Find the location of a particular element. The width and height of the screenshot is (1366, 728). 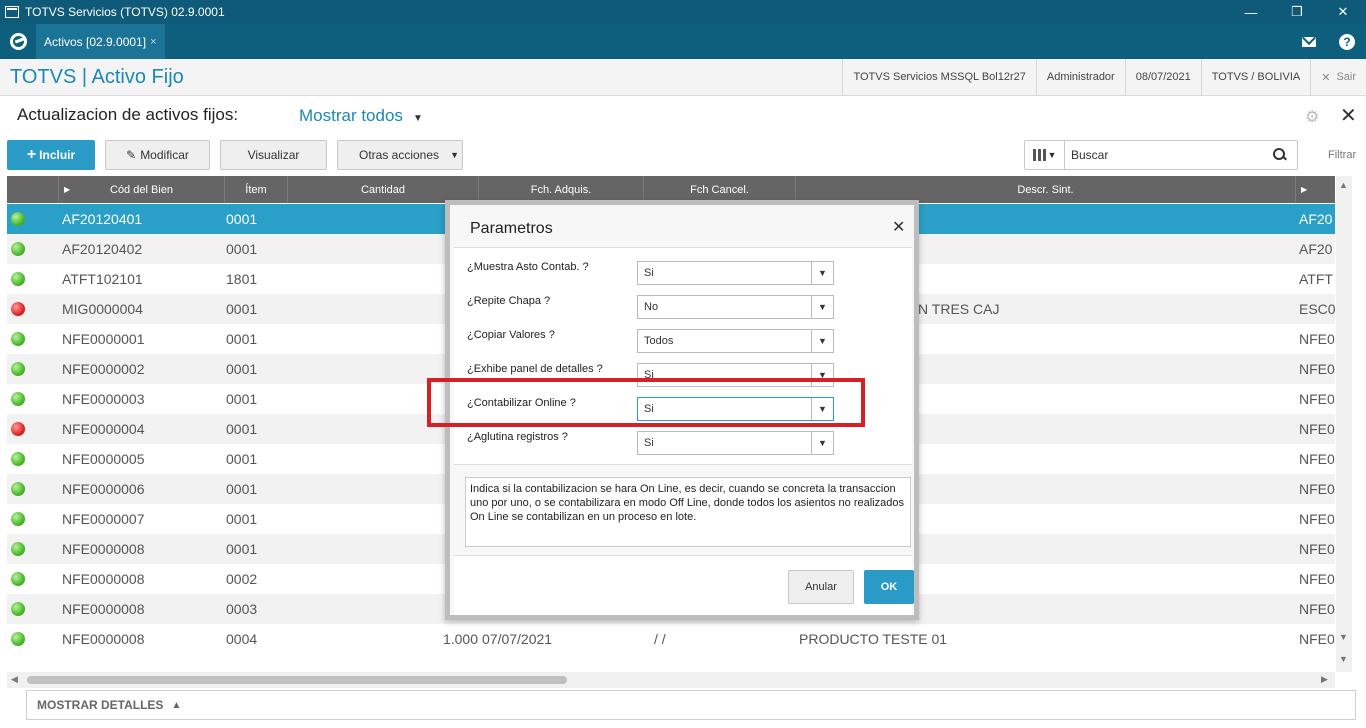

column-header-description: Descr. Sint. is located at coordinates (1046, 189).